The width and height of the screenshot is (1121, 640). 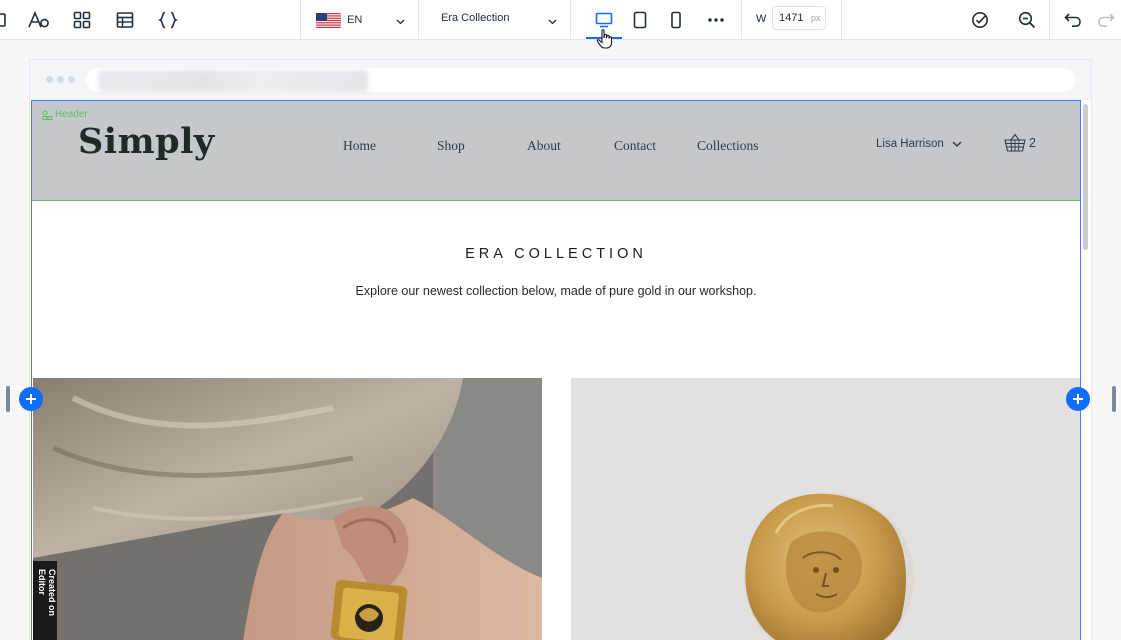 I want to click on more-options-icon, so click(x=716, y=20).